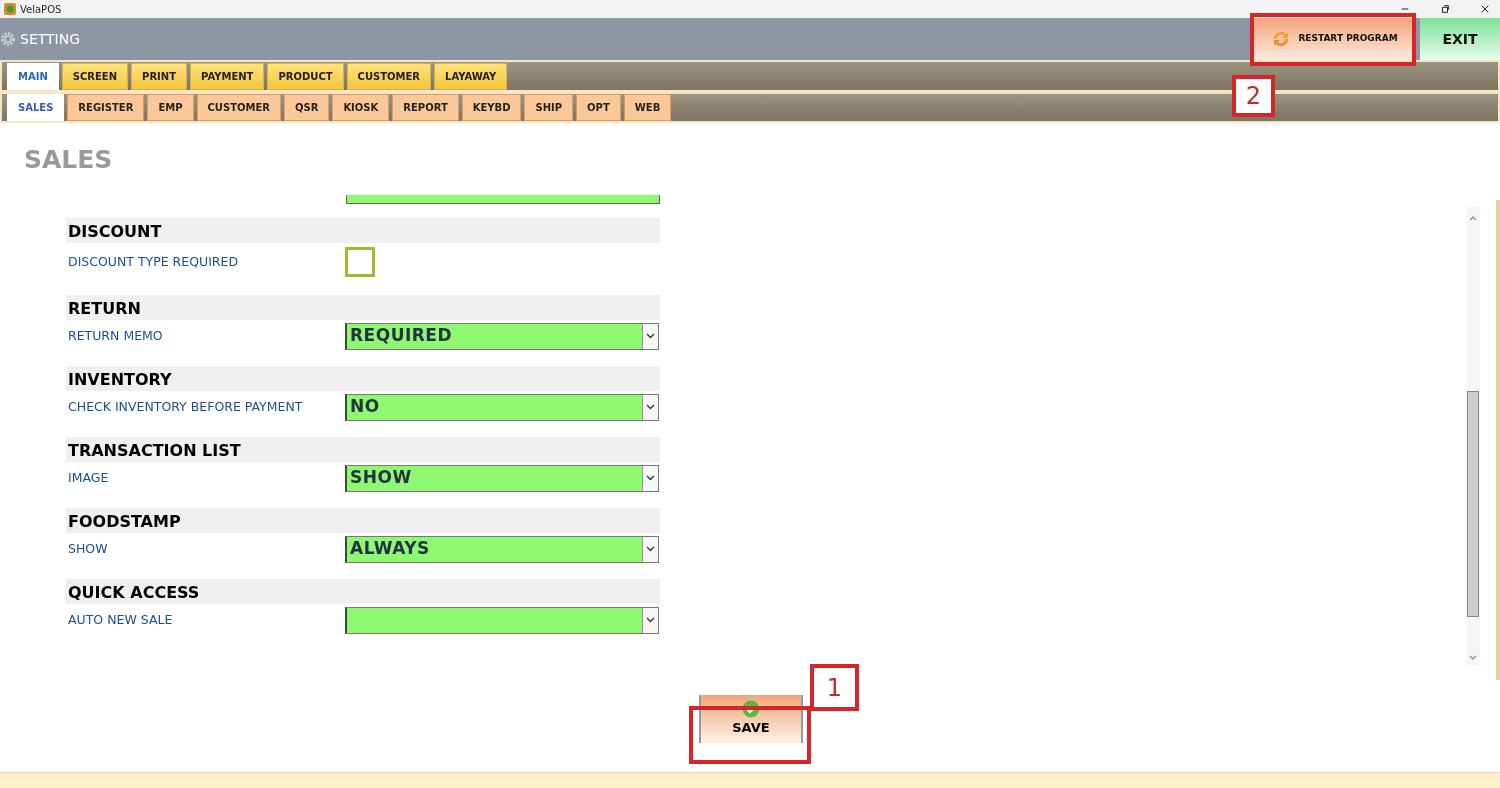 The width and height of the screenshot is (1500, 788). I want to click on section-heading: QUICK ACCESS, so click(363, 591).